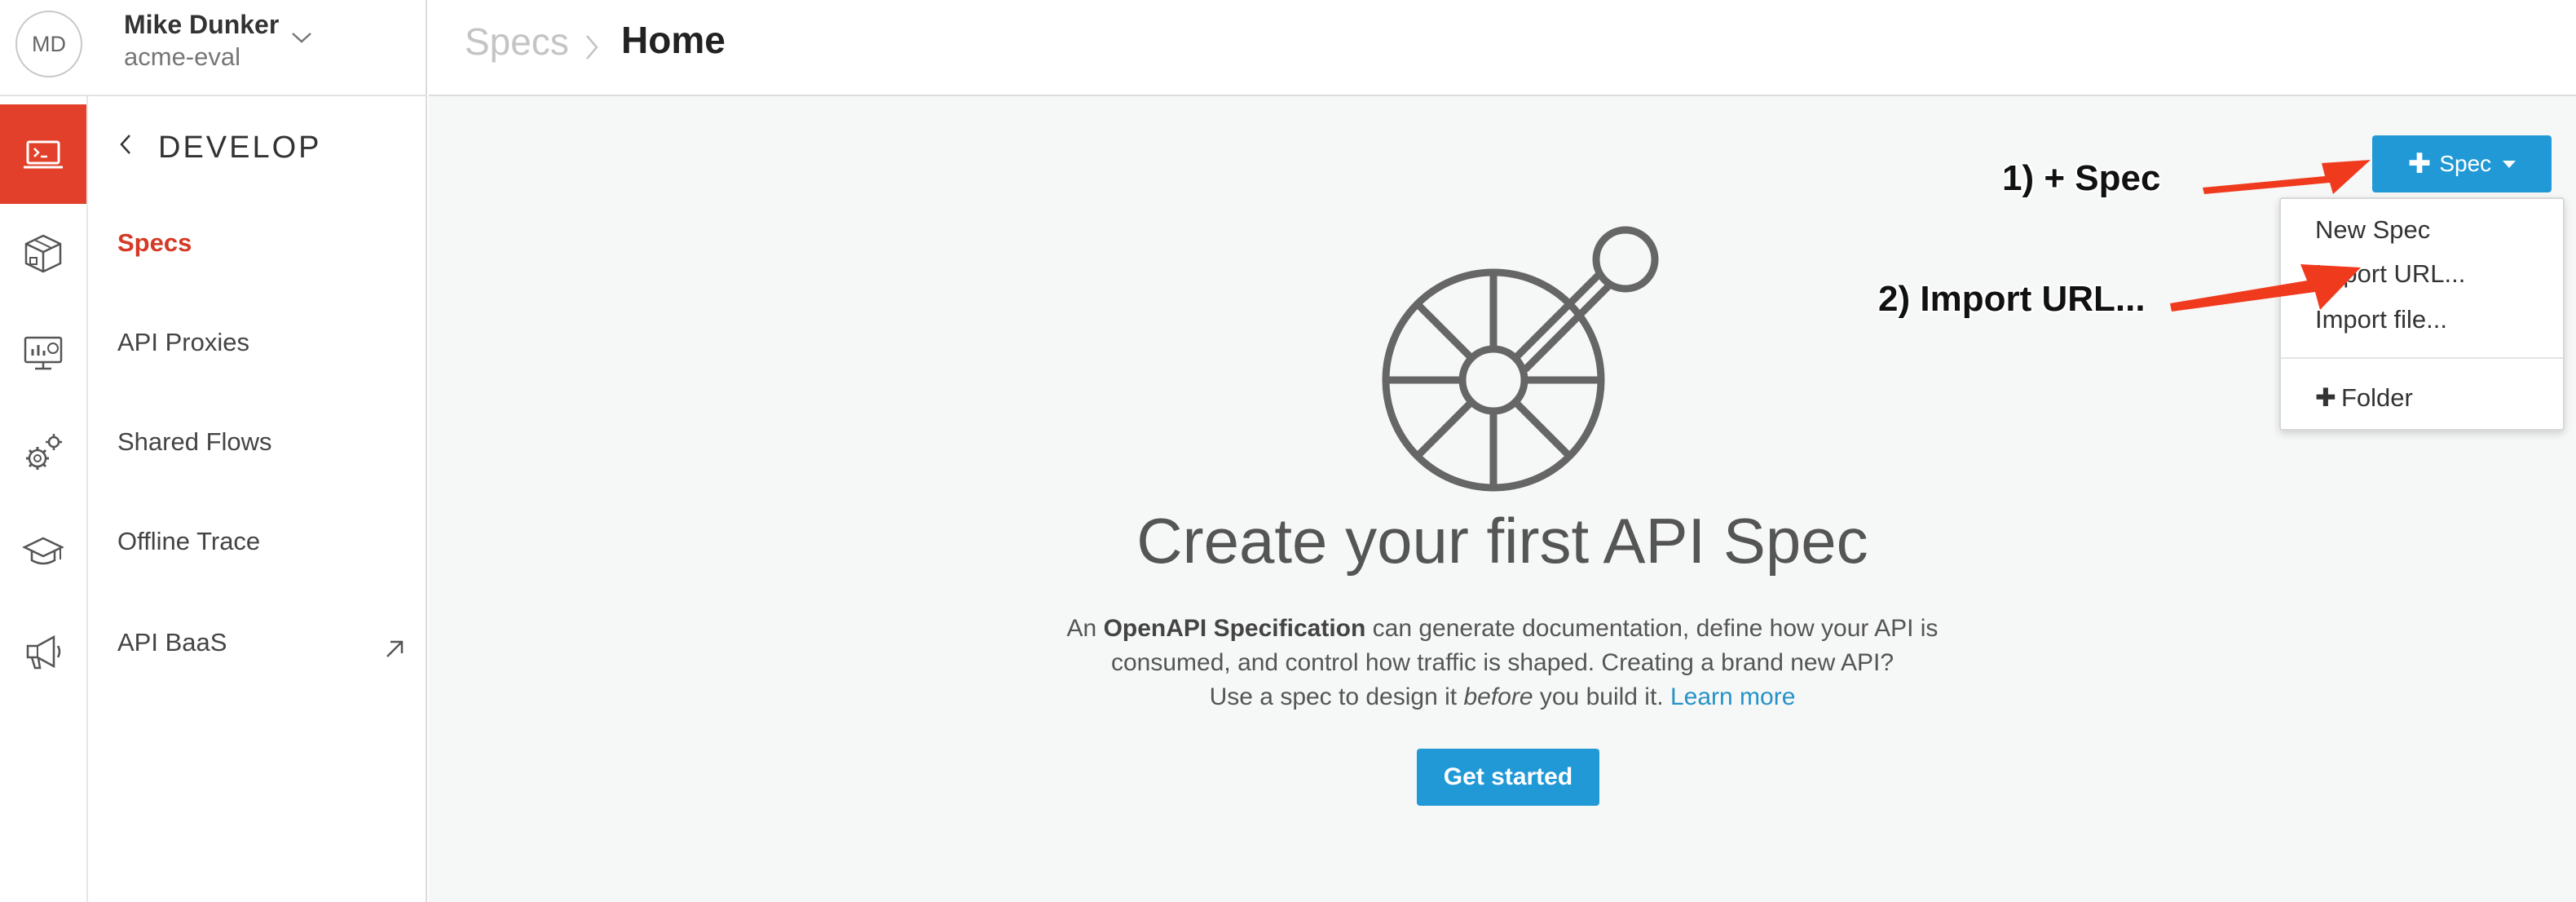 This screenshot has height=902, width=2576. I want to click on nav-item-api-proxies: API Proxies, so click(183, 342).